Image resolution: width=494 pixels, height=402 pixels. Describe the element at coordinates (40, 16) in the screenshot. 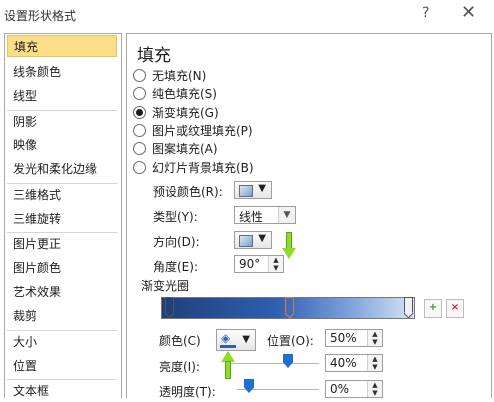

I see `window-title: 设置形状格式` at that location.